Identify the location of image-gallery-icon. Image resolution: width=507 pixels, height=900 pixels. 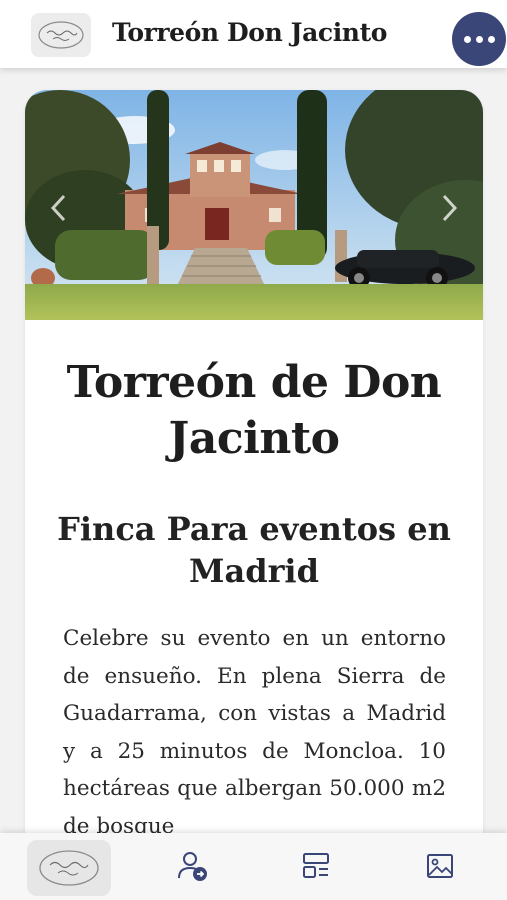
(440, 866).